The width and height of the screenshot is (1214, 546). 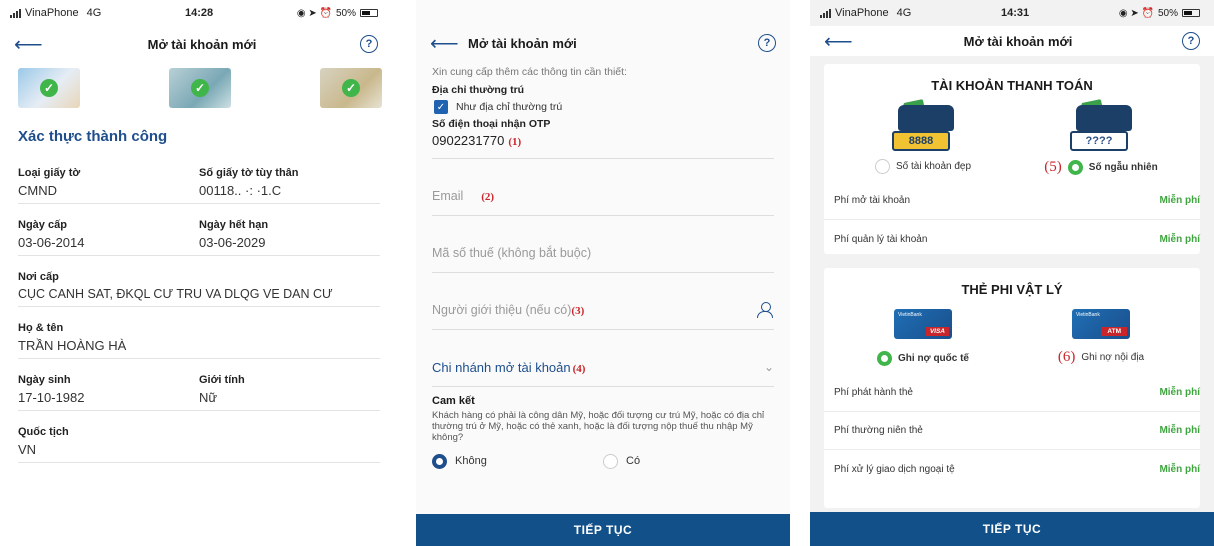 What do you see at coordinates (1099, 141) in the screenshot?
I see `wallet-number: ????` at bounding box center [1099, 141].